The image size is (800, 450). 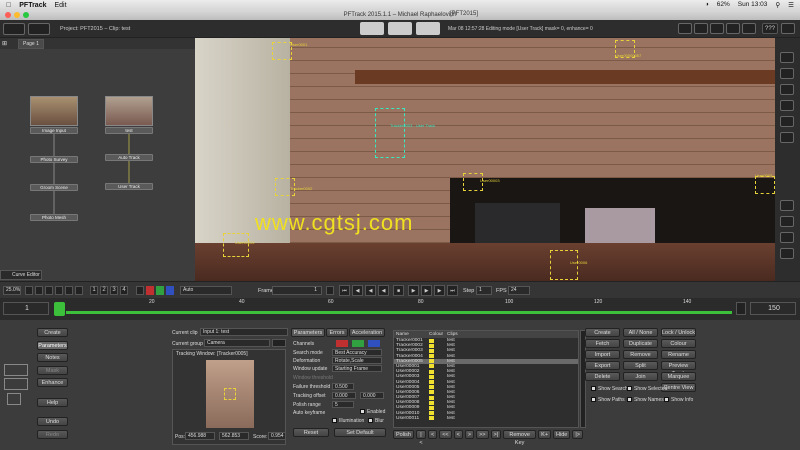 What do you see at coordinates (640, 365) in the screenshot?
I see `split-button: Split` at bounding box center [640, 365].